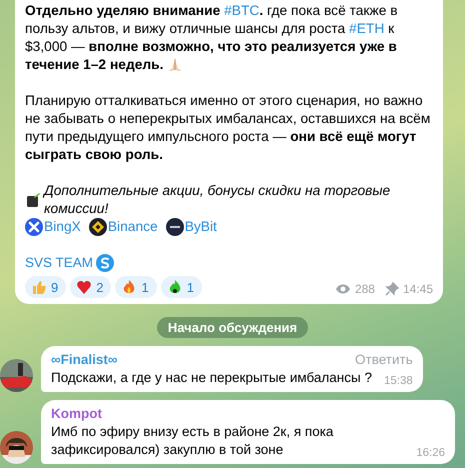  Describe the element at coordinates (232, 327) in the screenshot. I see `discussion-start-label: Начало обсуждения` at that location.